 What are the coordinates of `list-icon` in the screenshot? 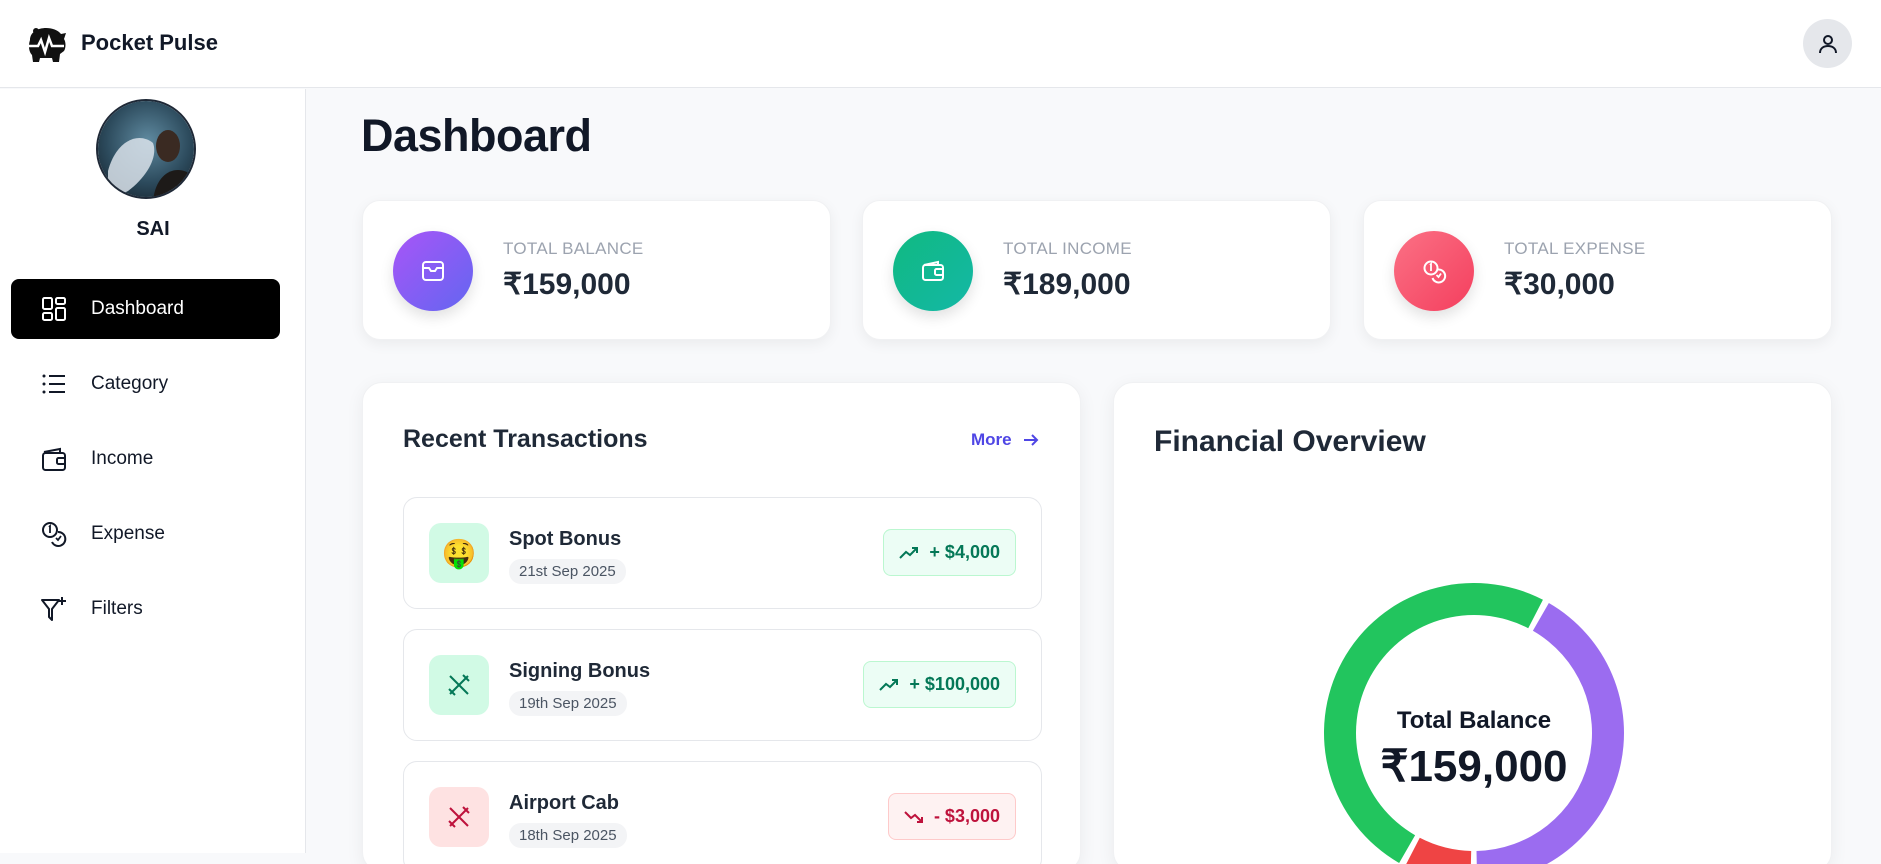 It's located at (53, 384).